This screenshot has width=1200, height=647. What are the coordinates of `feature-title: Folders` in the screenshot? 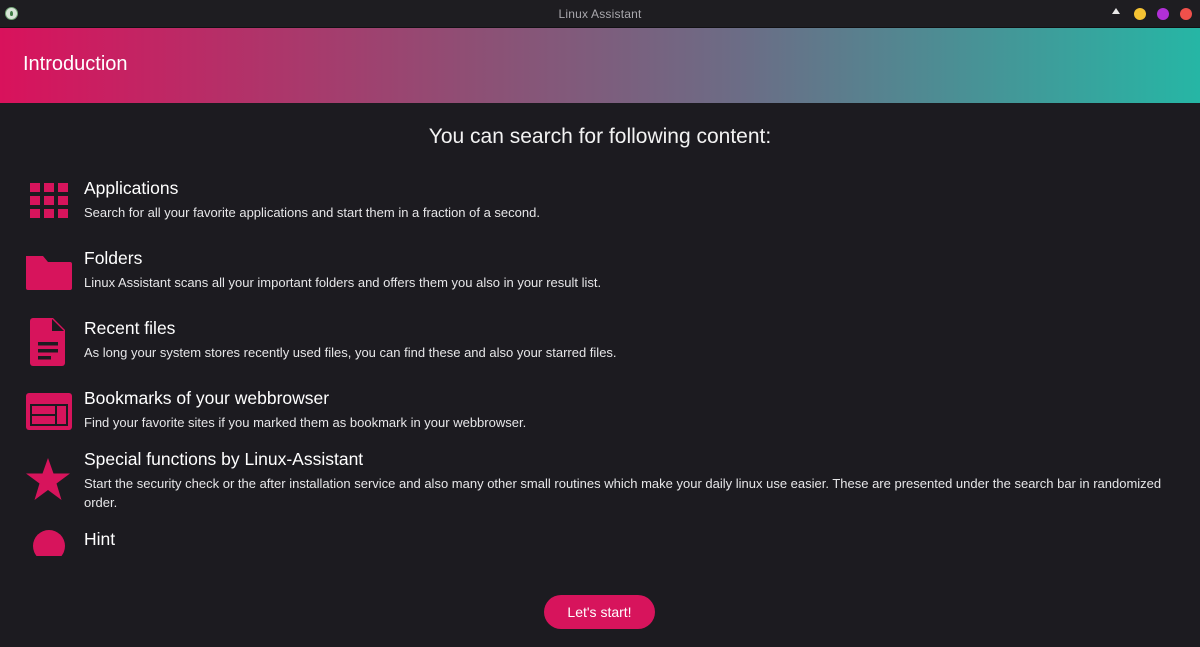 It's located at (113, 258).